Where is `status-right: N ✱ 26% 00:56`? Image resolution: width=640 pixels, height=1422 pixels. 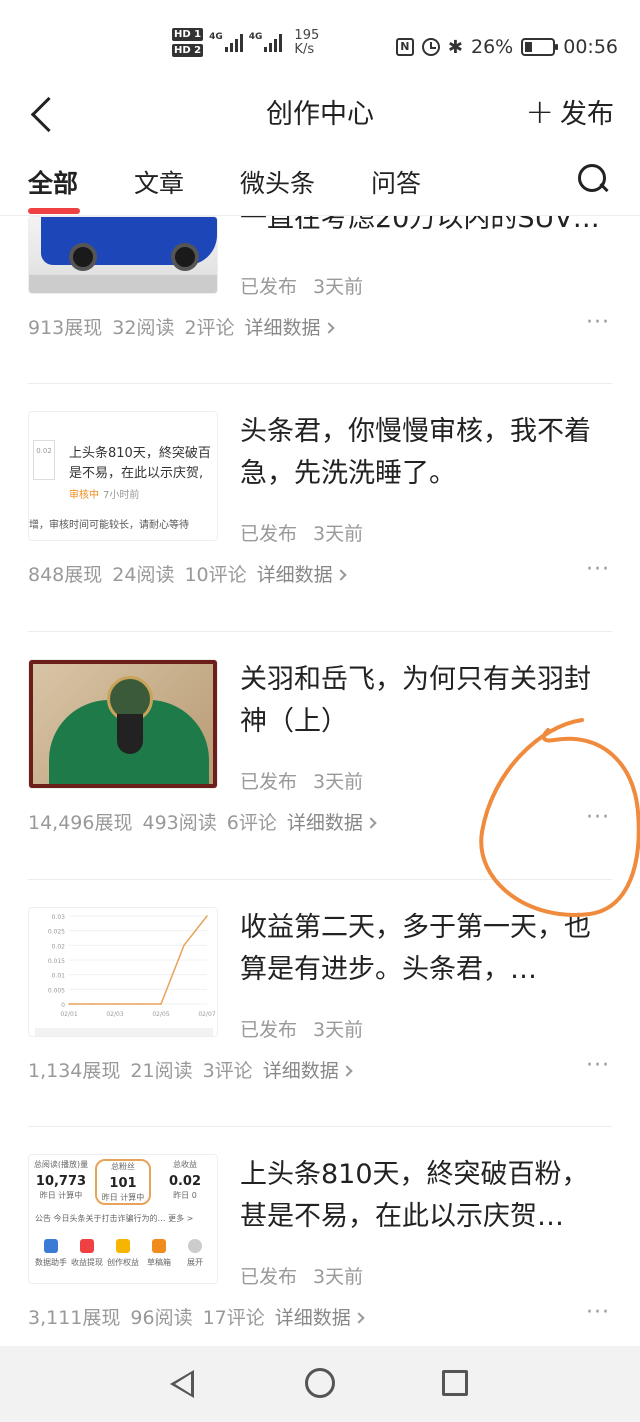 status-right: N ✱ 26% 00:56 is located at coordinates (506, 47).